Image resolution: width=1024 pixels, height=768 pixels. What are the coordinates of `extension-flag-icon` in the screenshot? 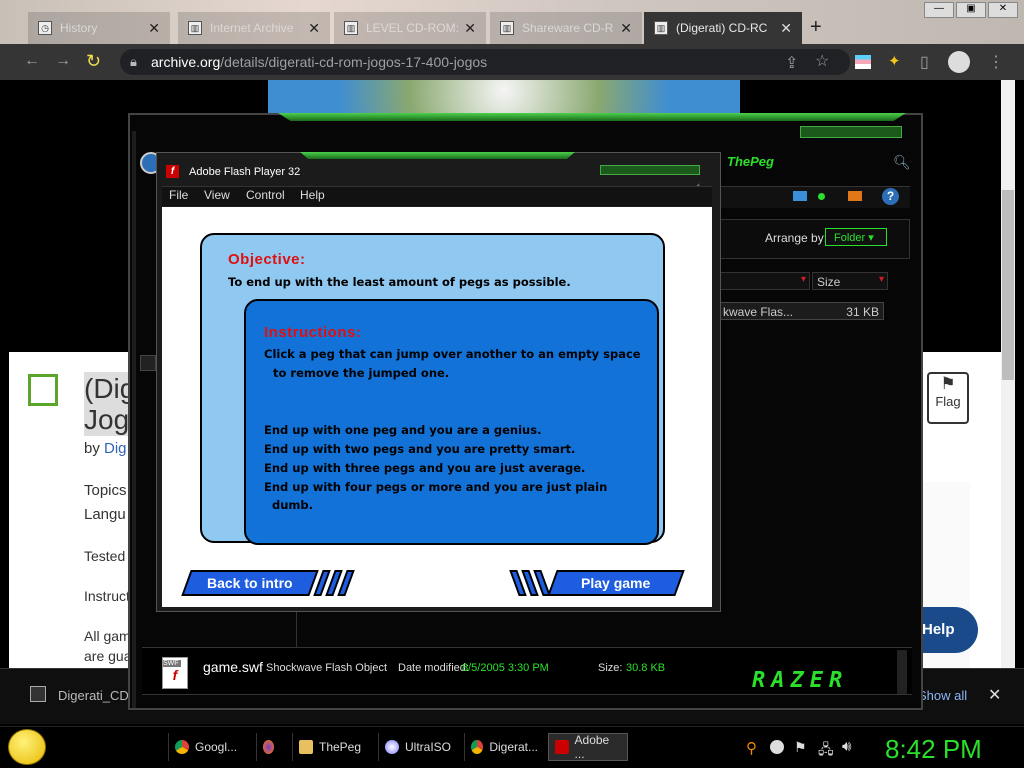 It's located at (863, 62).